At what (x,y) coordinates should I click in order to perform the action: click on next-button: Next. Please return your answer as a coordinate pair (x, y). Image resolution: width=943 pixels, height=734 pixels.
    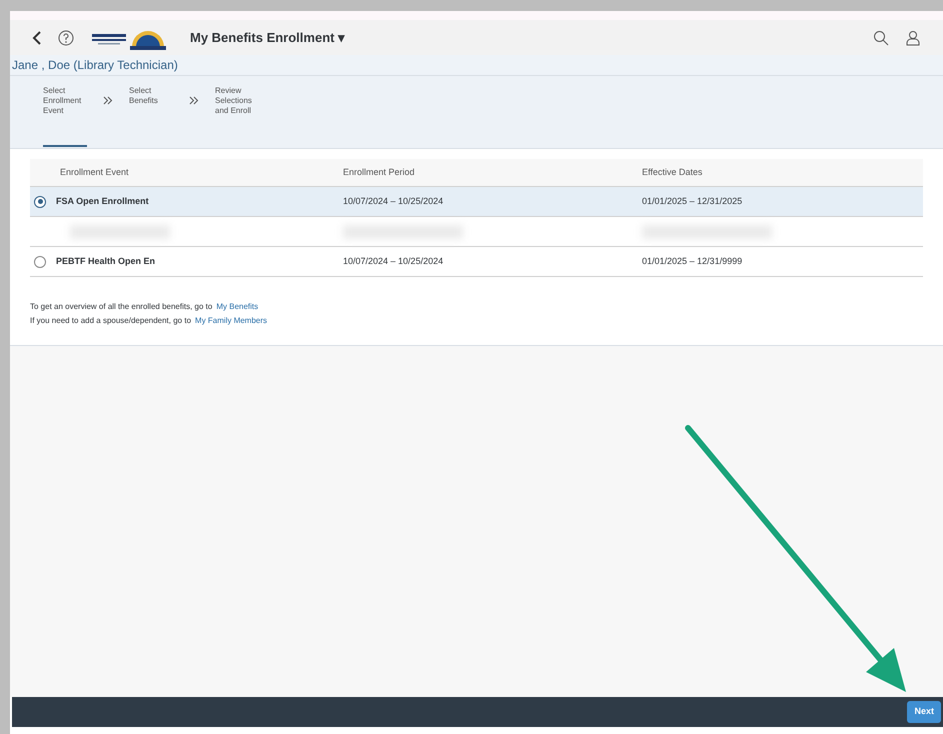
    Looking at the image, I should click on (924, 712).